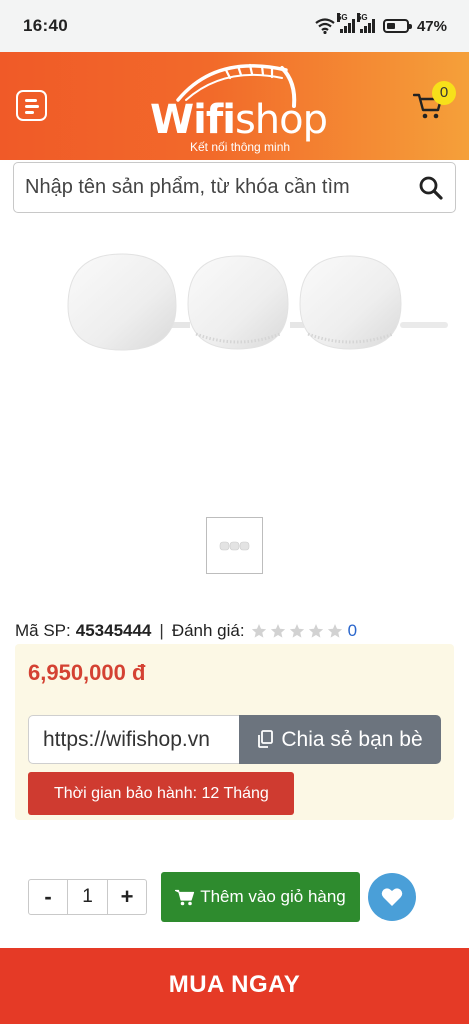 Image resolution: width=469 pixels, height=1024 pixels. What do you see at coordinates (325, 26) in the screenshot?
I see `wifi-icon` at bounding box center [325, 26].